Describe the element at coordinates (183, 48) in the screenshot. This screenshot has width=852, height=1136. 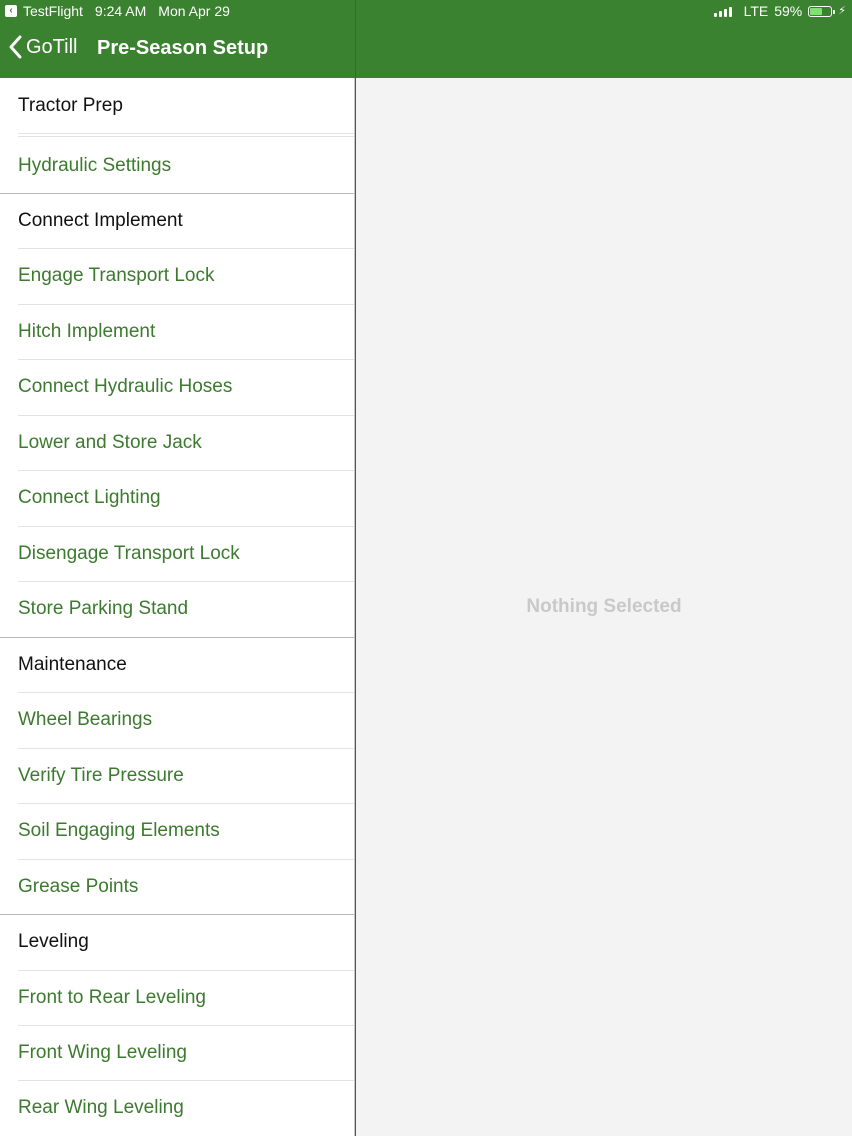
I see `page-title: Pre-Season Setup` at that location.